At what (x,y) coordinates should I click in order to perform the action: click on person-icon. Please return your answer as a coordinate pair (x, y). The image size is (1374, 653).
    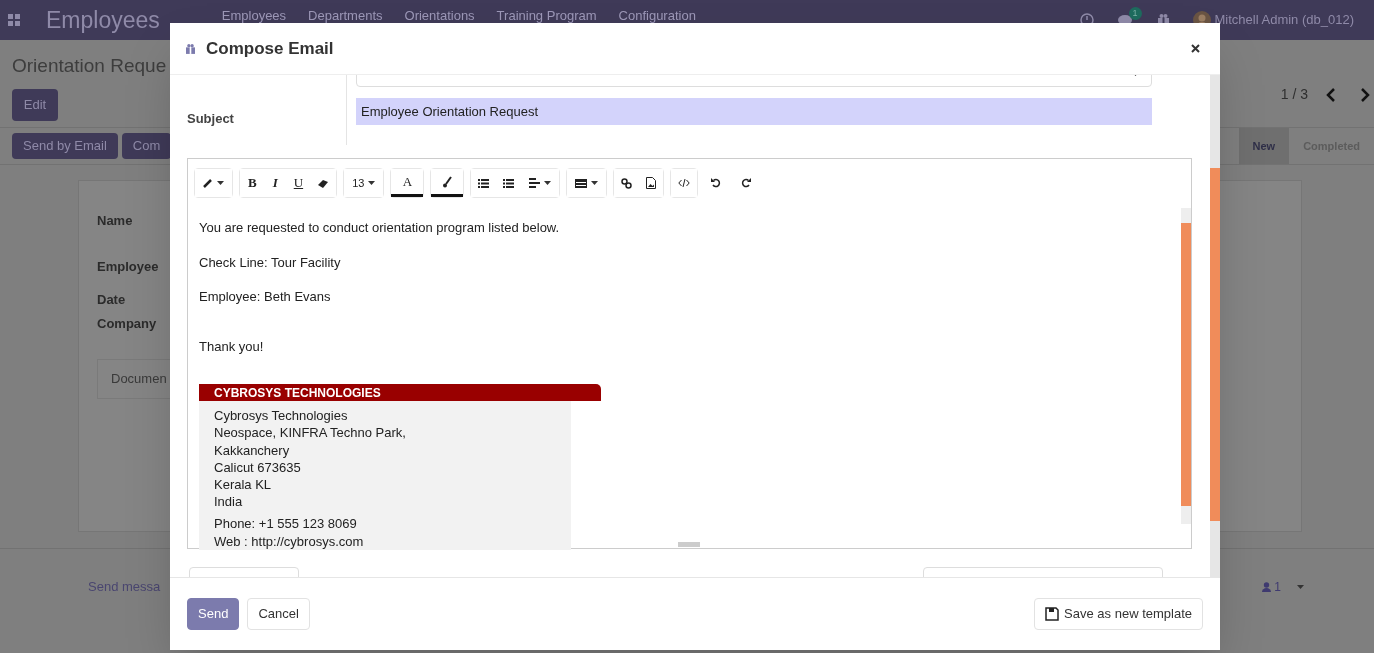
    Looking at the image, I should click on (1267, 586).